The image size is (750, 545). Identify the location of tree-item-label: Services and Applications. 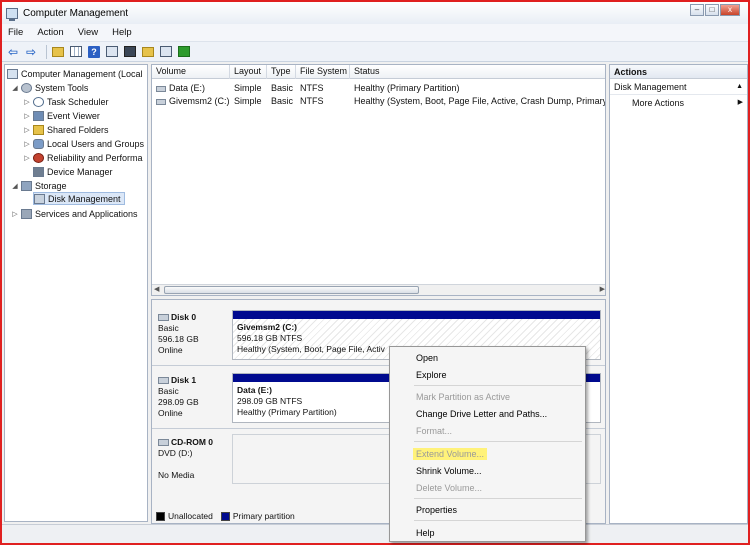
(86, 213).